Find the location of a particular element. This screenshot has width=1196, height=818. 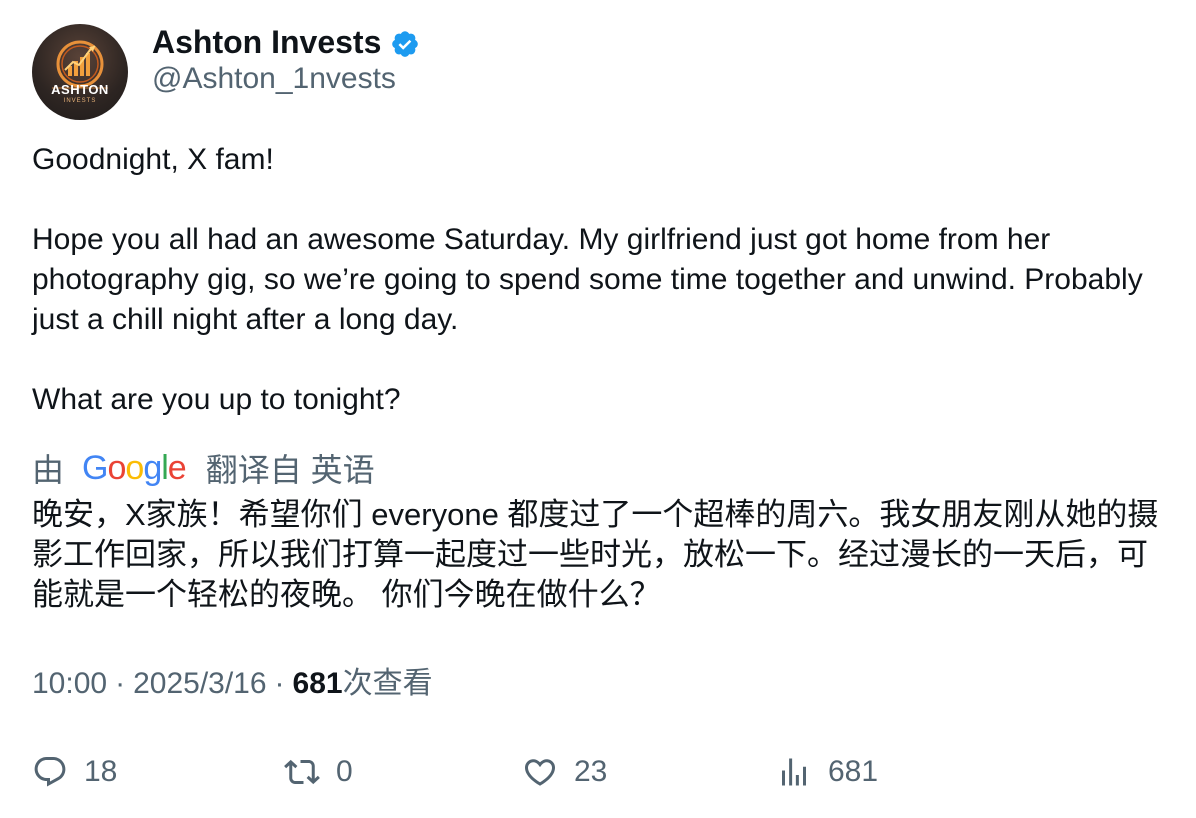

reply-count: 18 is located at coordinates (101, 771).